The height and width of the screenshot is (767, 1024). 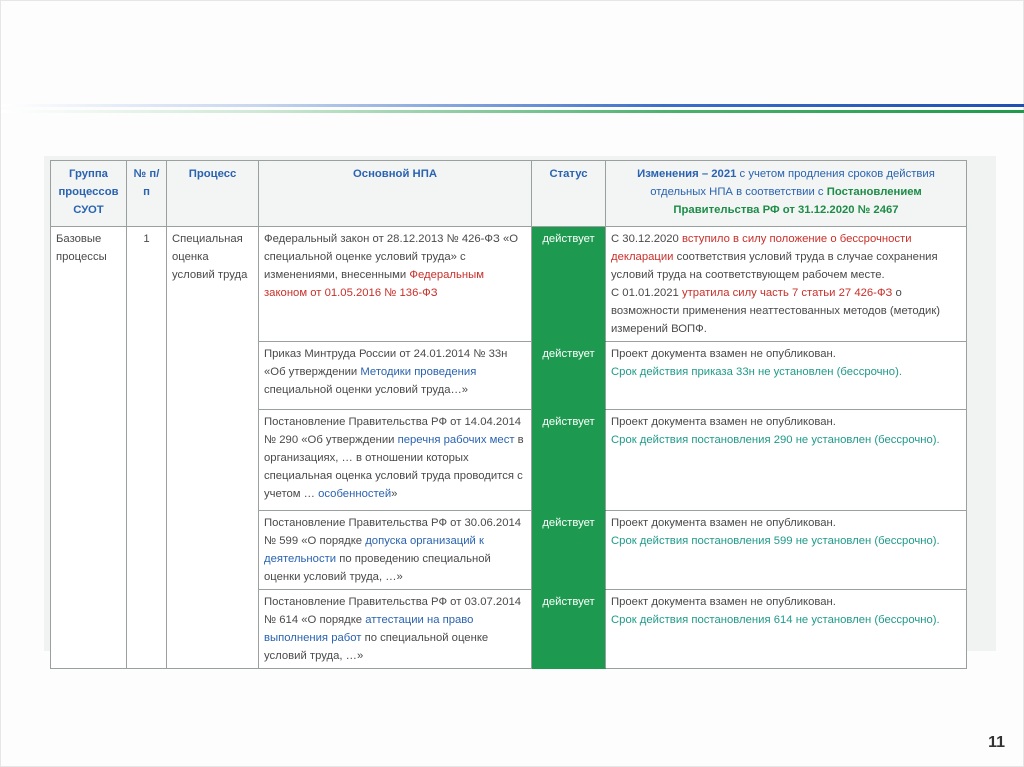 I want to click on npa-text-end: », so click(x=394, y=494).